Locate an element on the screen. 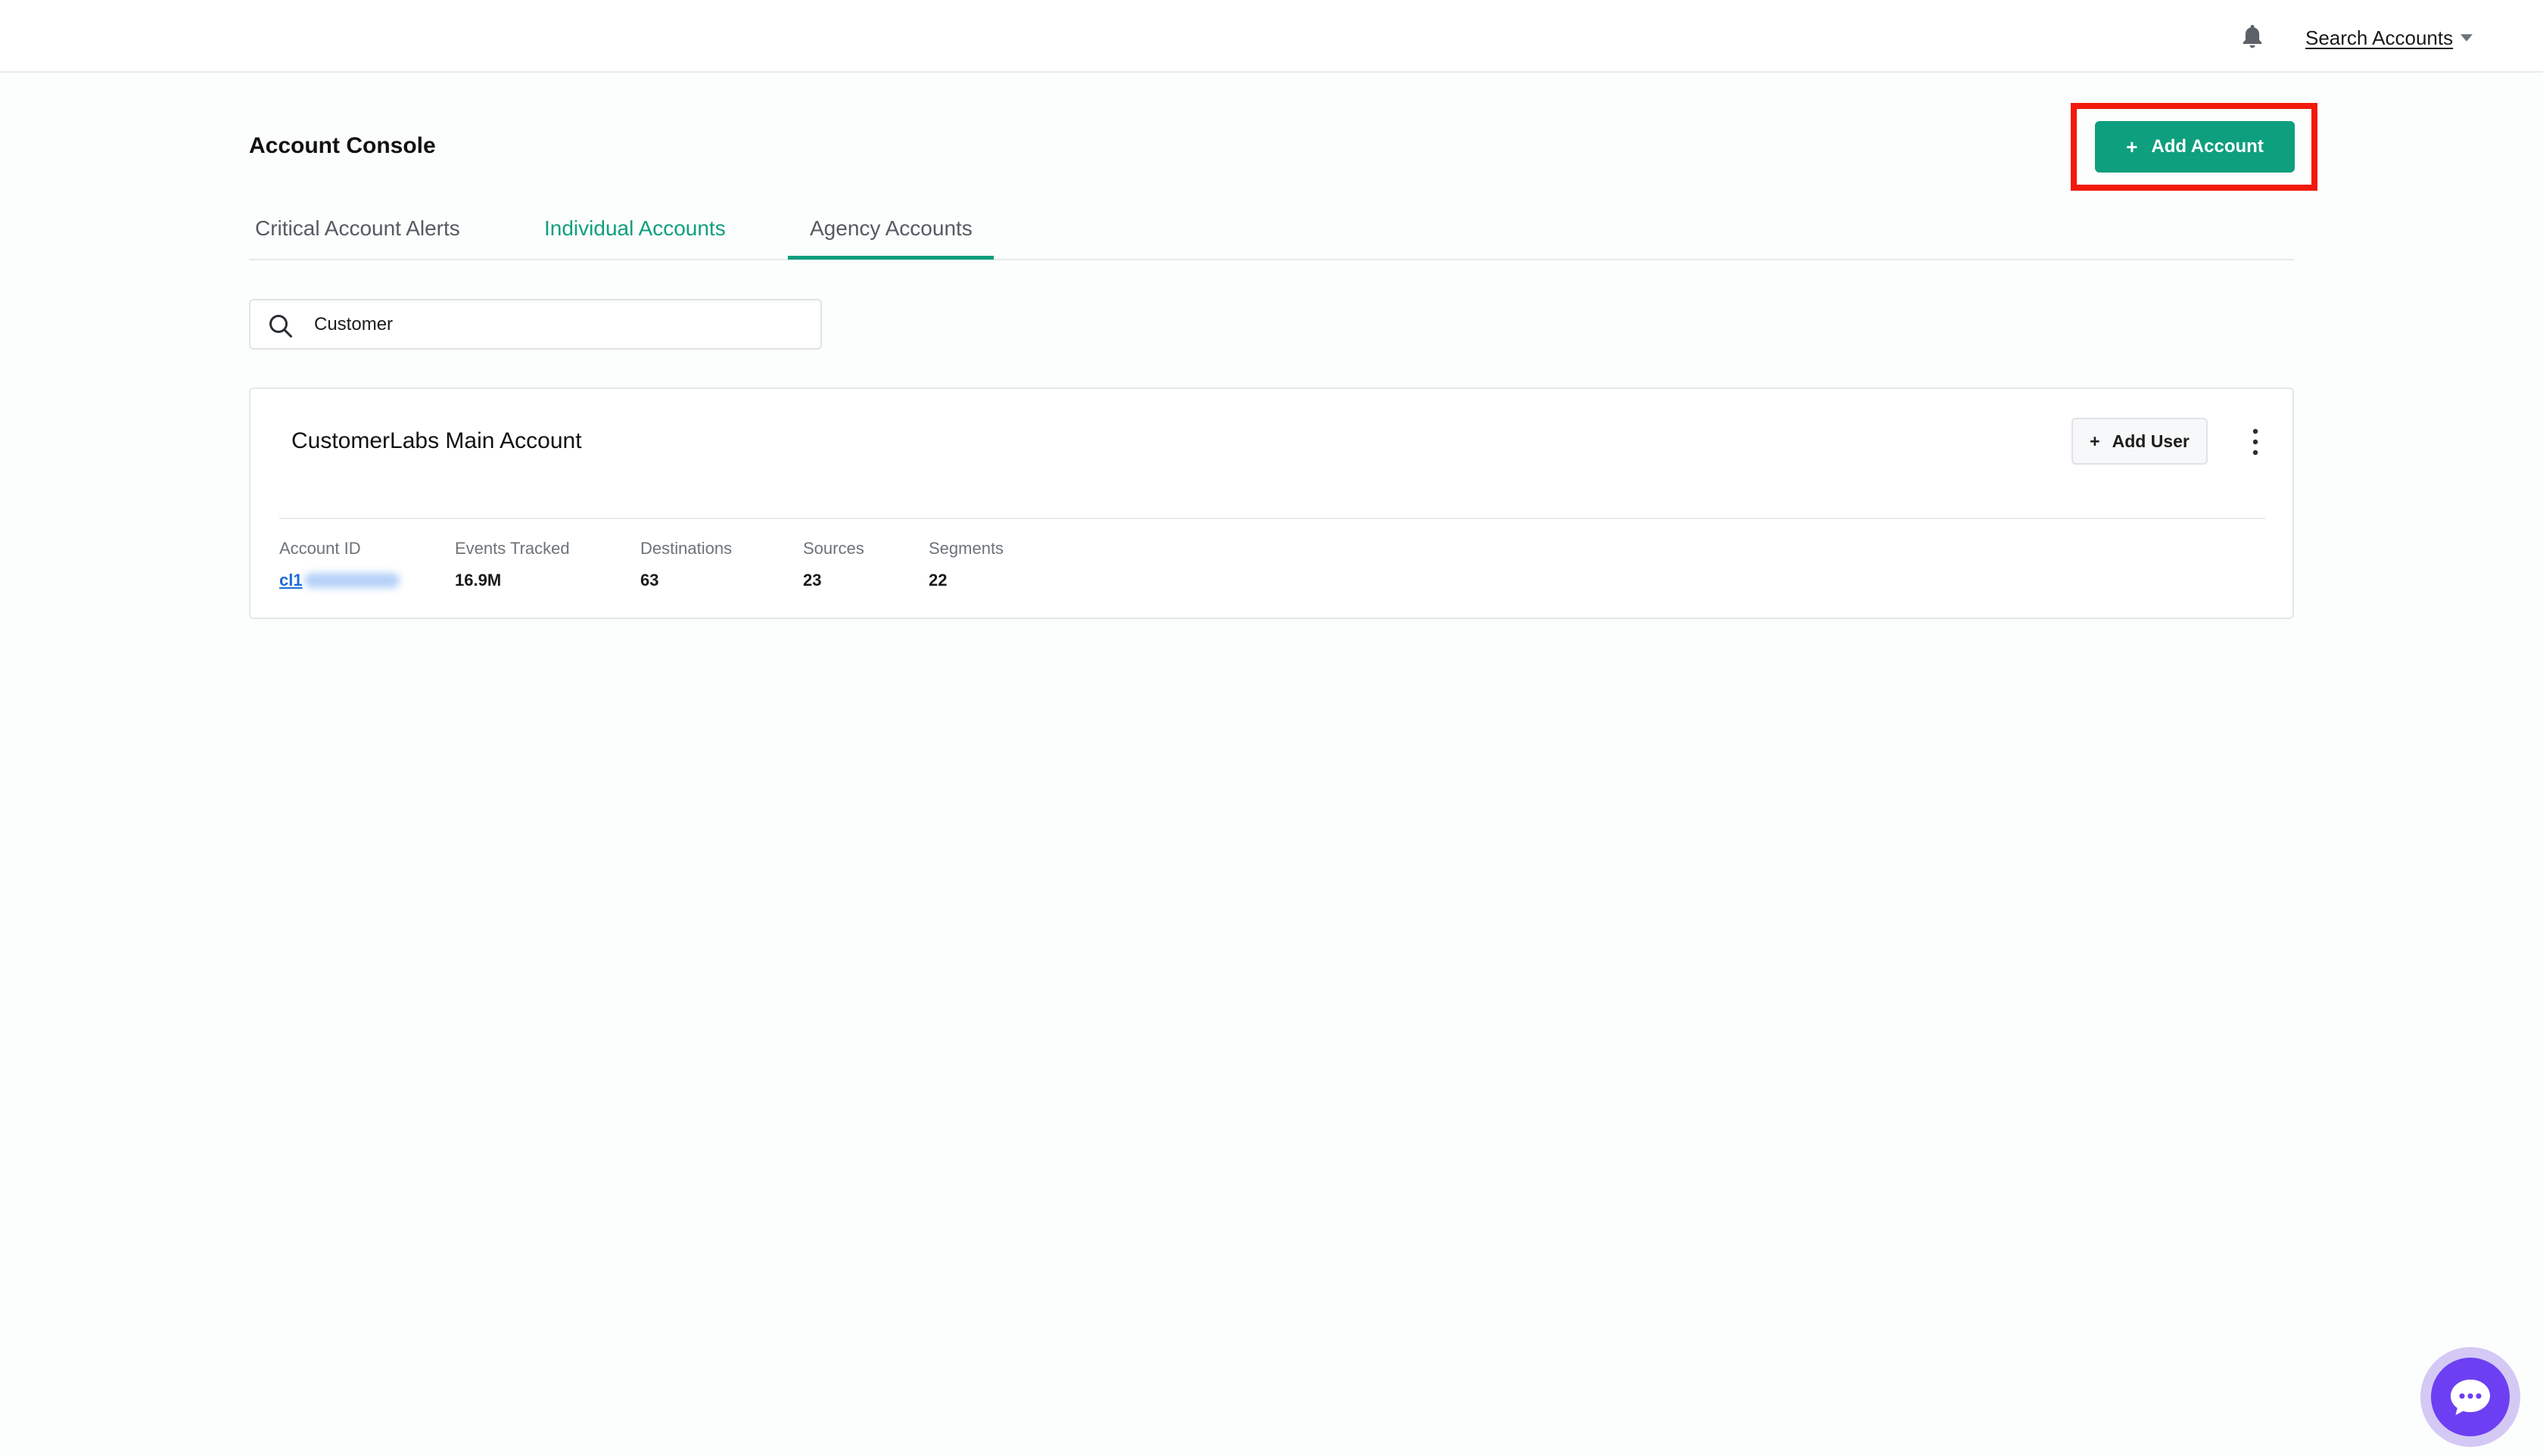 The width and height of the screenshot is (2543, 1456). add-user-label: Add User is located at coordinates (2151, 441).